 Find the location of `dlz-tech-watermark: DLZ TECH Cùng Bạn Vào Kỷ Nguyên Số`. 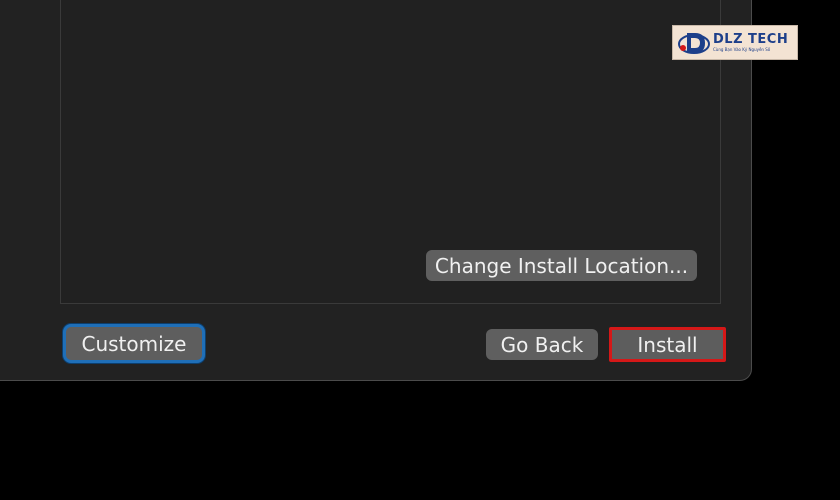

dlz-tech-watermark: DLZ TECH Cùng Bạn Vào Kỷ Nguyên Số is located at coordinates (735, 42).